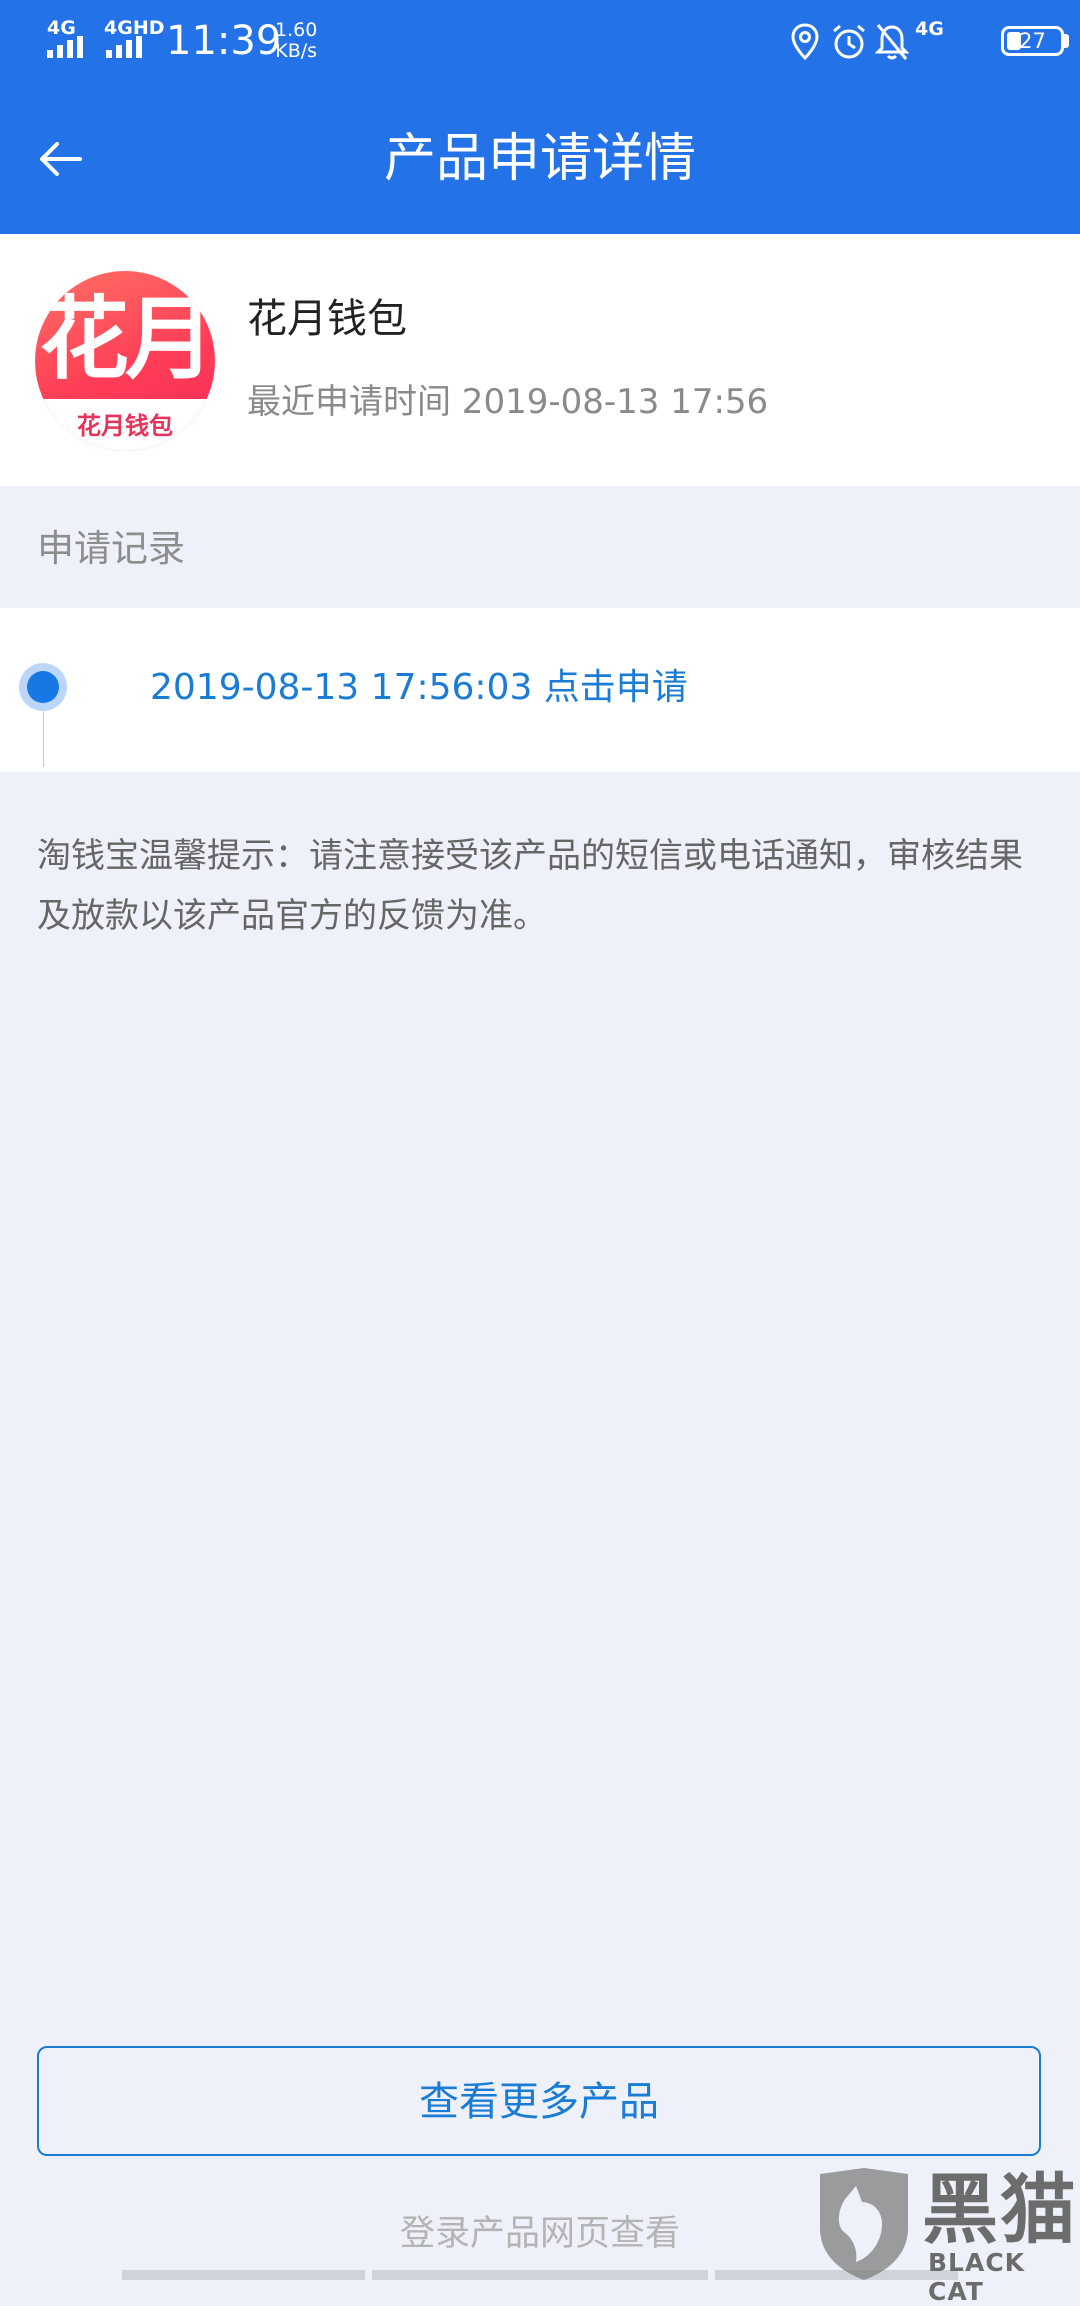  I want to click on signal-2: 4GHD, so click(136, 38).